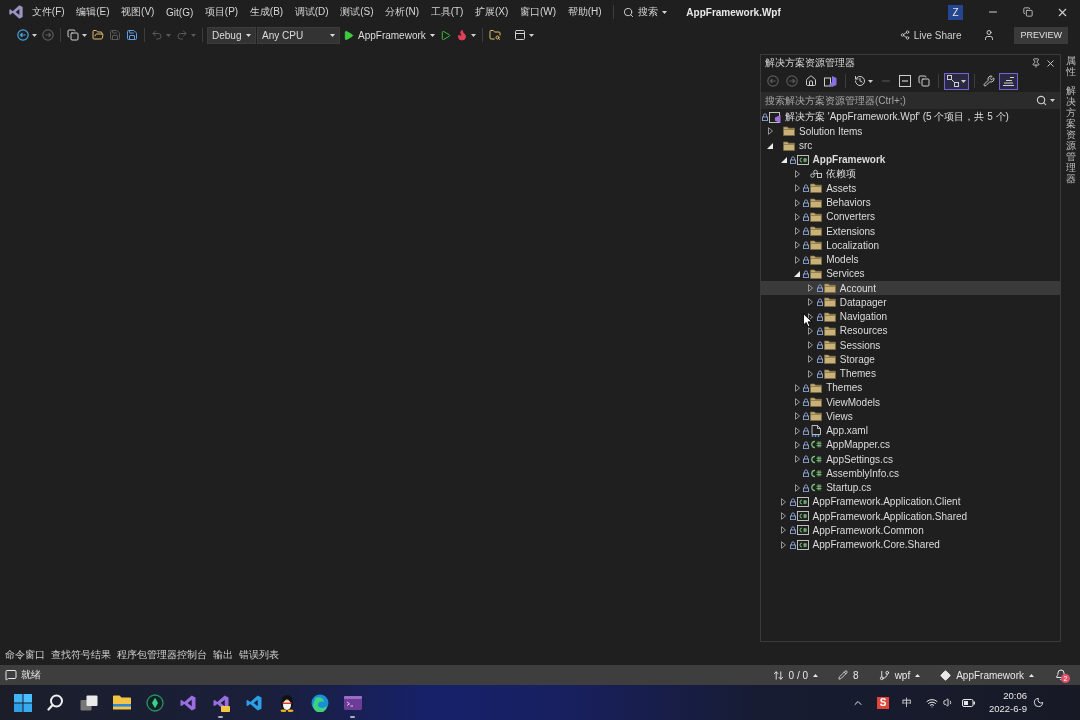 This screenshot has height=720, width=1080. I want to click on sync-status-button: 0 / 0, so click(795, 675).